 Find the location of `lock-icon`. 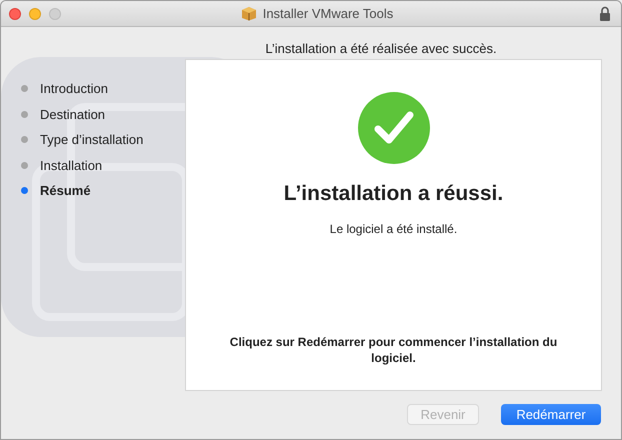

lock-icon is located at coordinates (605, 13).